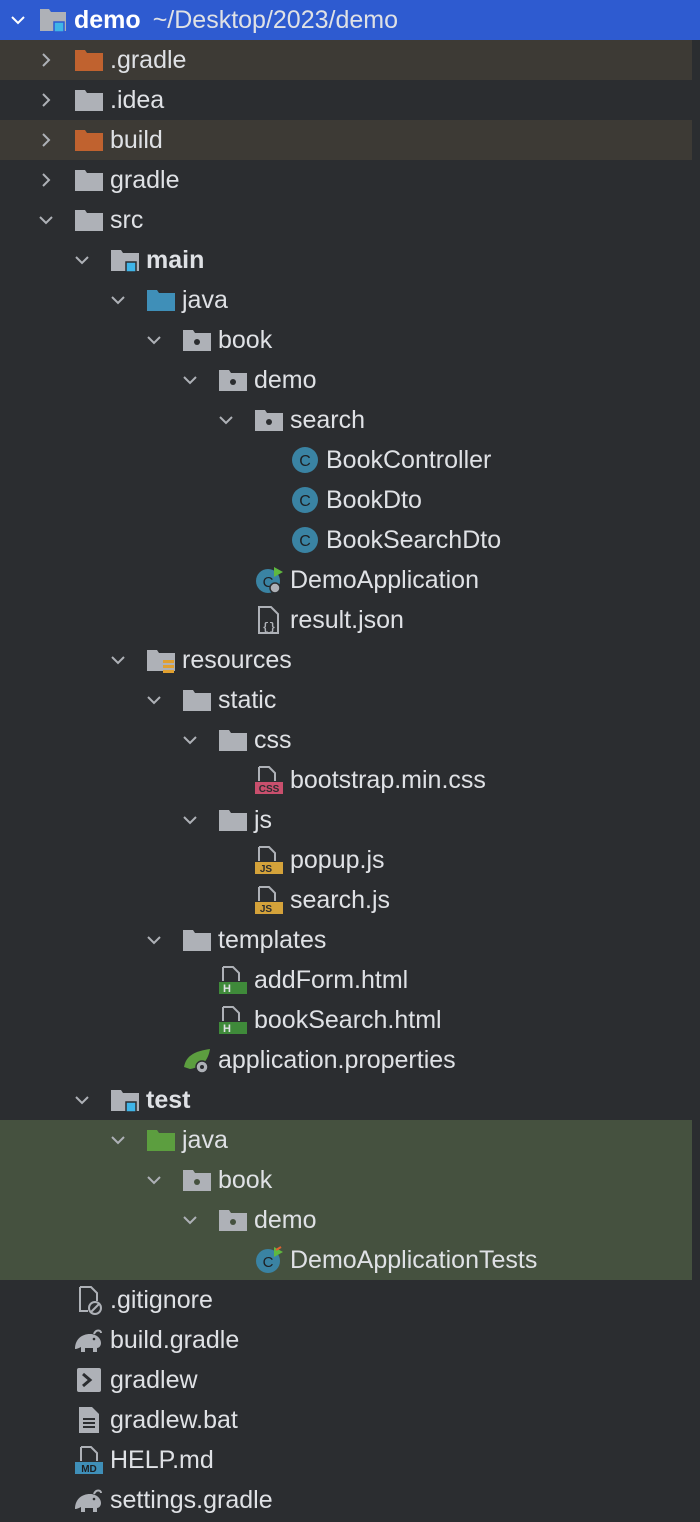 The width and height of the screenshot is (700, 1522). I want to click on tree-row: C DemoApplicationTests, so click(346, 1260).